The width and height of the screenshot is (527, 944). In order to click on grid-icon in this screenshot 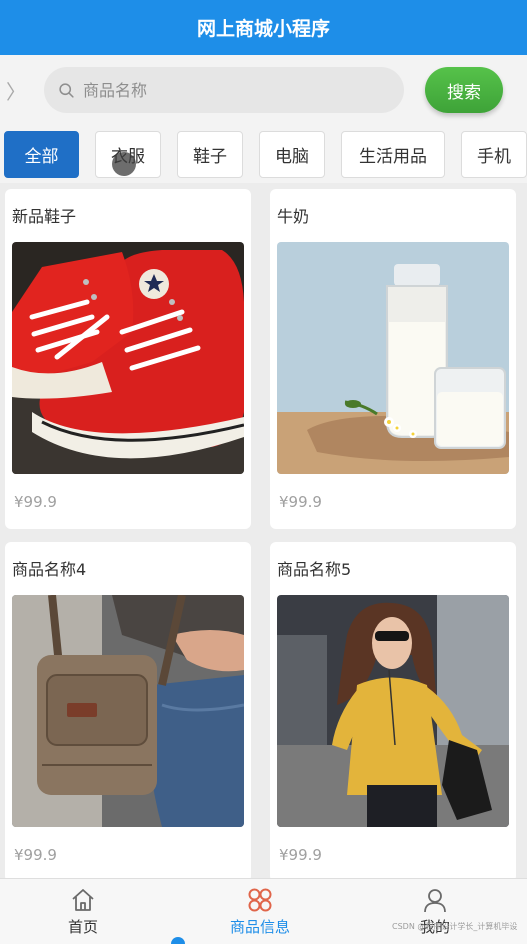, I will do `click(260, 900)`.